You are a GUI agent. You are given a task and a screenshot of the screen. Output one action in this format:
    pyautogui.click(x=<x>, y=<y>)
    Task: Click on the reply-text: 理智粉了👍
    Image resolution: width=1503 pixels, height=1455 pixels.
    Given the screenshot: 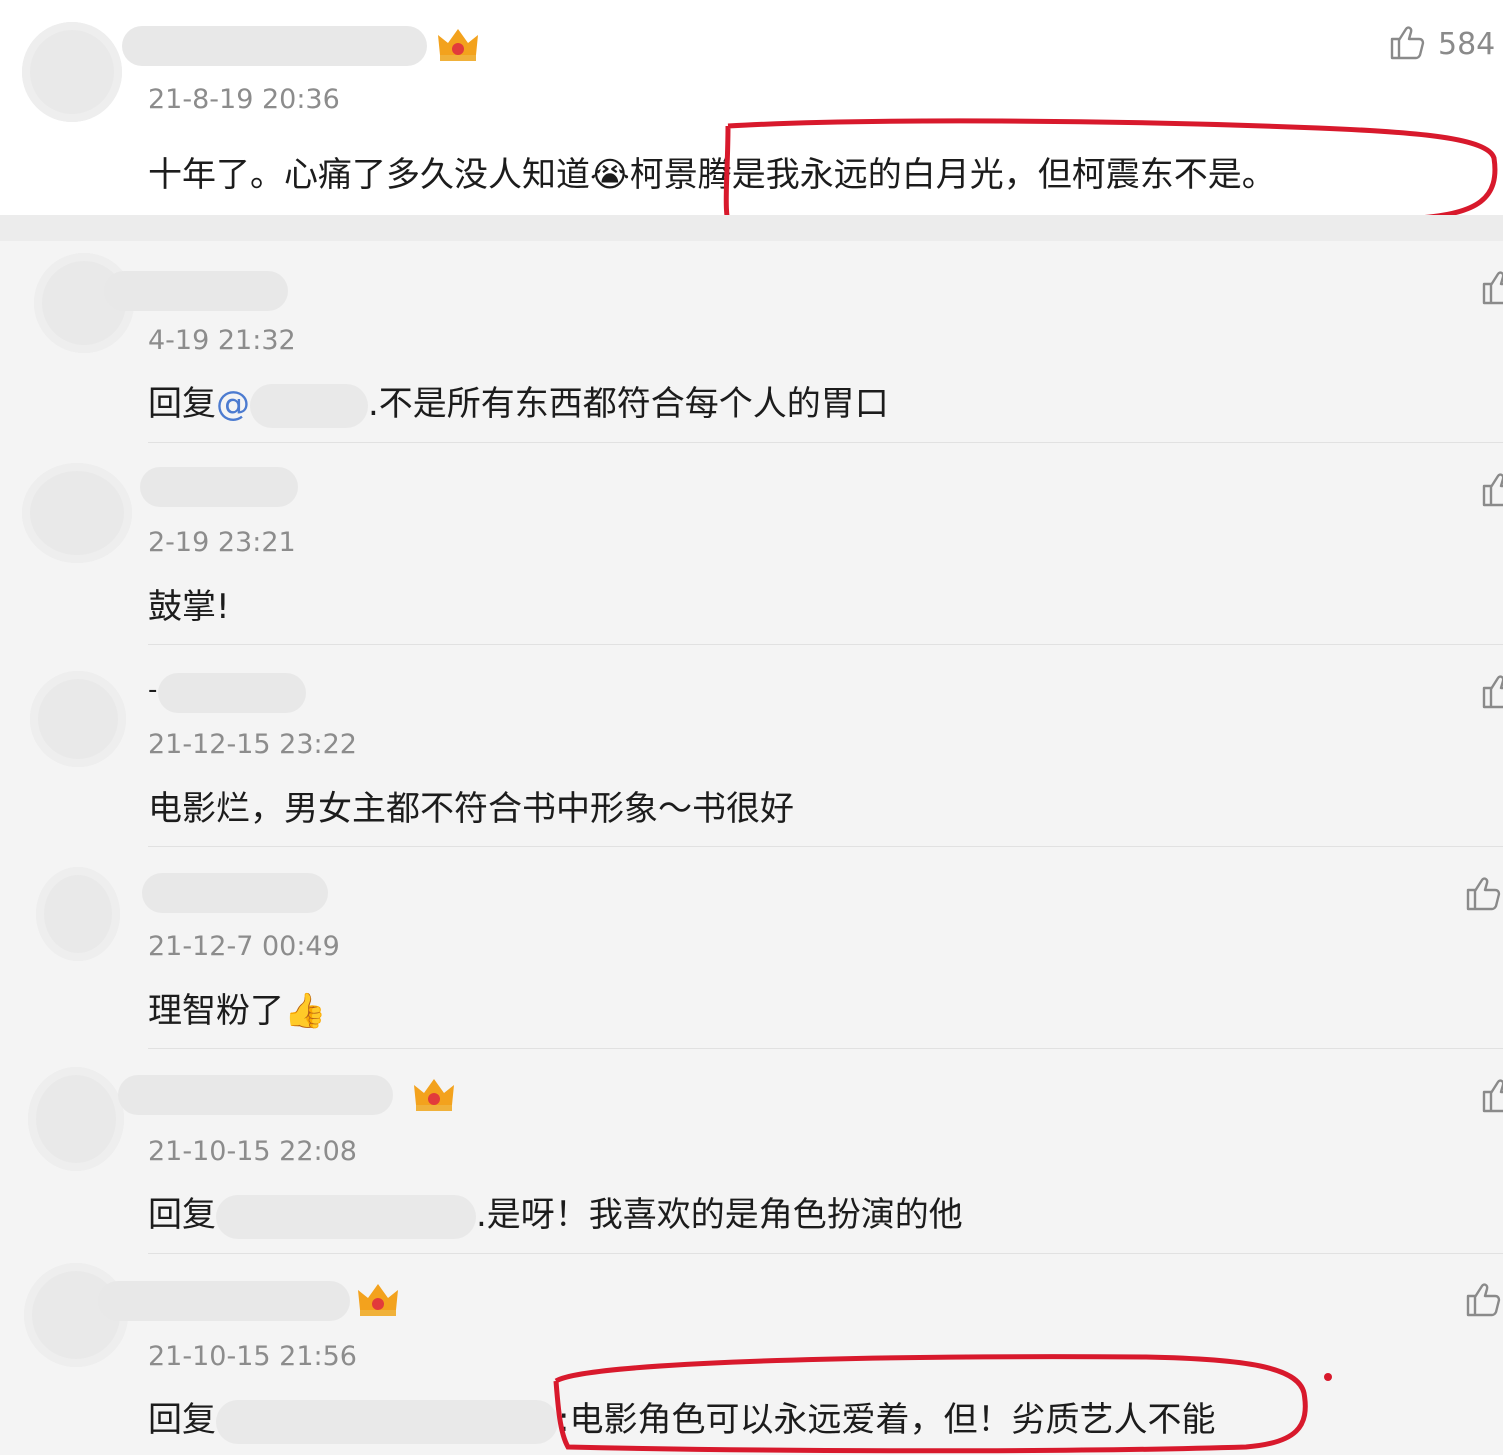 What is the action you would take?
    pyautogui.click(x=237, y=1007)
    